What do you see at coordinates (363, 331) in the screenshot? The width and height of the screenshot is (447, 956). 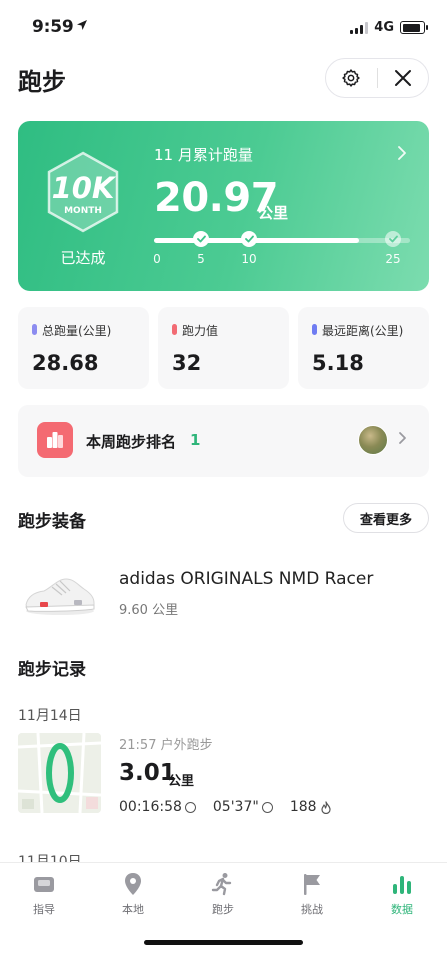 I see `stat-label: 最远距离(公里)` at bounding box center [363, 331].